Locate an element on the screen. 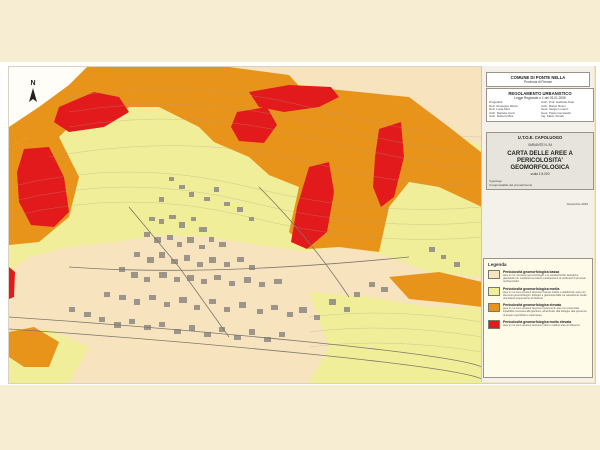  regolamento-sub: Legge Regionale n.1 del 03.01.2005 is located at coordinates (540, 98).